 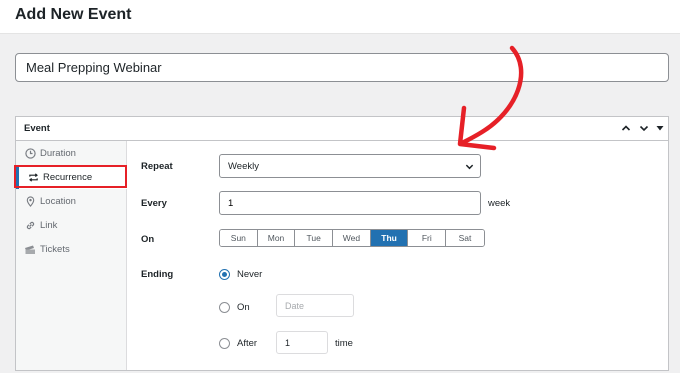 I want to click on sidebar-item-location: Location, so click(x=71, y=201).